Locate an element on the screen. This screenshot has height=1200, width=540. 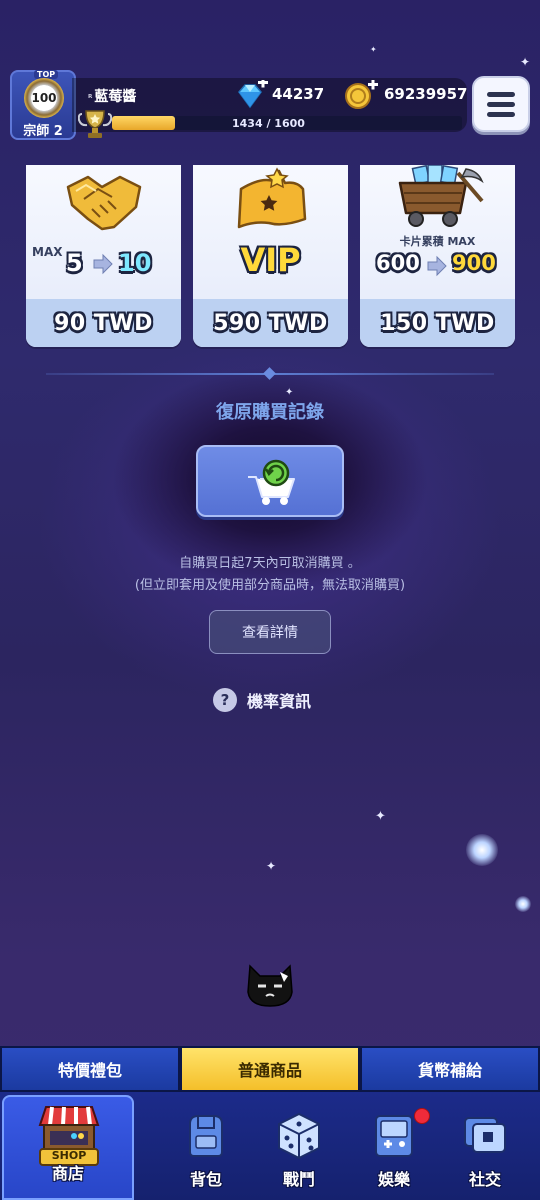
gem-count: 44237 is located at coordinates (298, 94).